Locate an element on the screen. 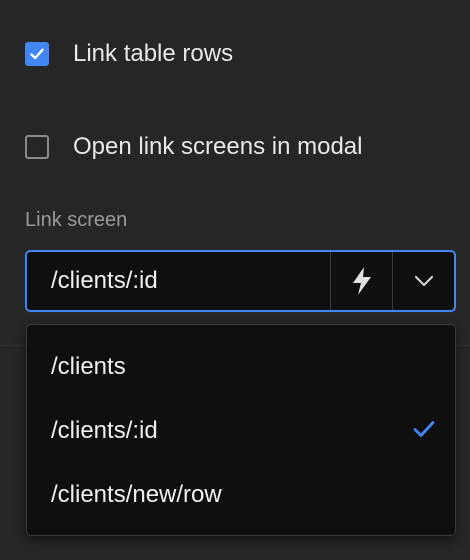 This screenshot has height=560, width=470. link-screen-value: /clients/:id is located at coordinates (178, 281).